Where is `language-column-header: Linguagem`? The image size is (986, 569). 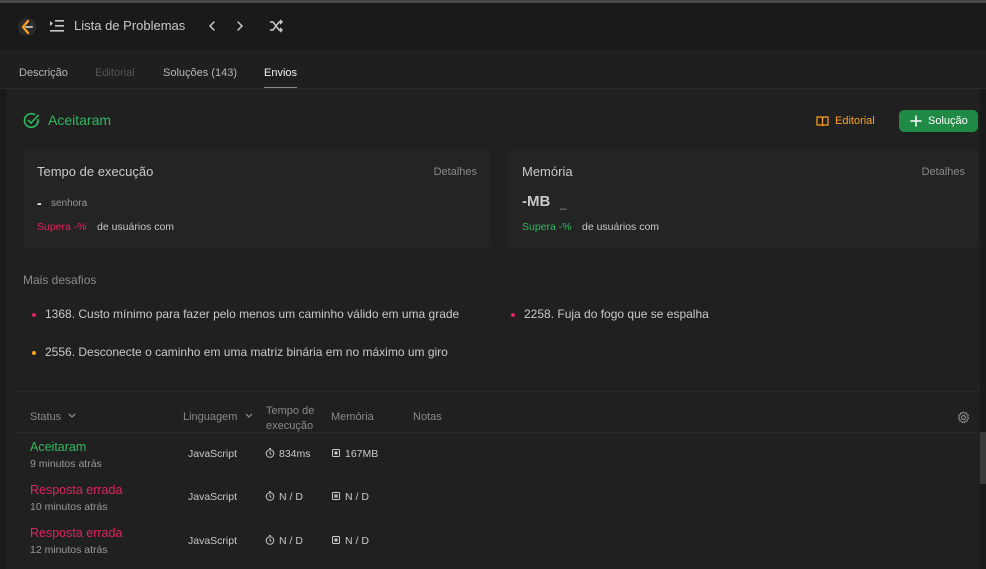 language-column-header: Linguagem is located at coordinates (218, 417).